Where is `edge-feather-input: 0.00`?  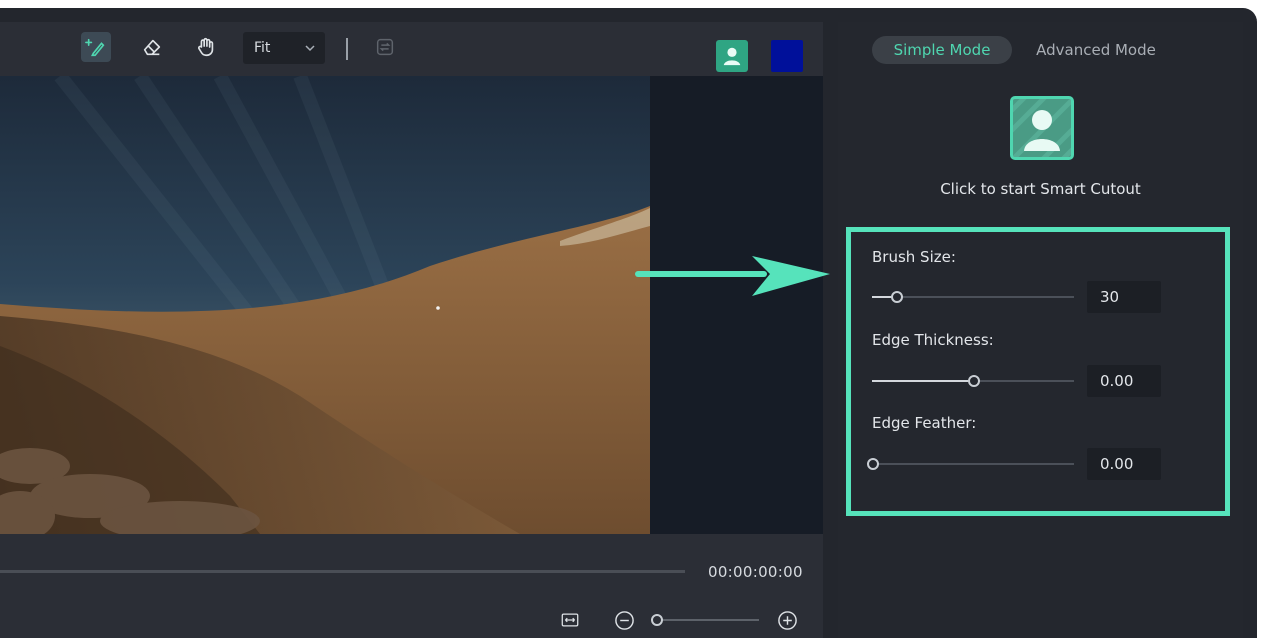 edge-feather-input: 0.00 is located at coordinates (1124, 464).